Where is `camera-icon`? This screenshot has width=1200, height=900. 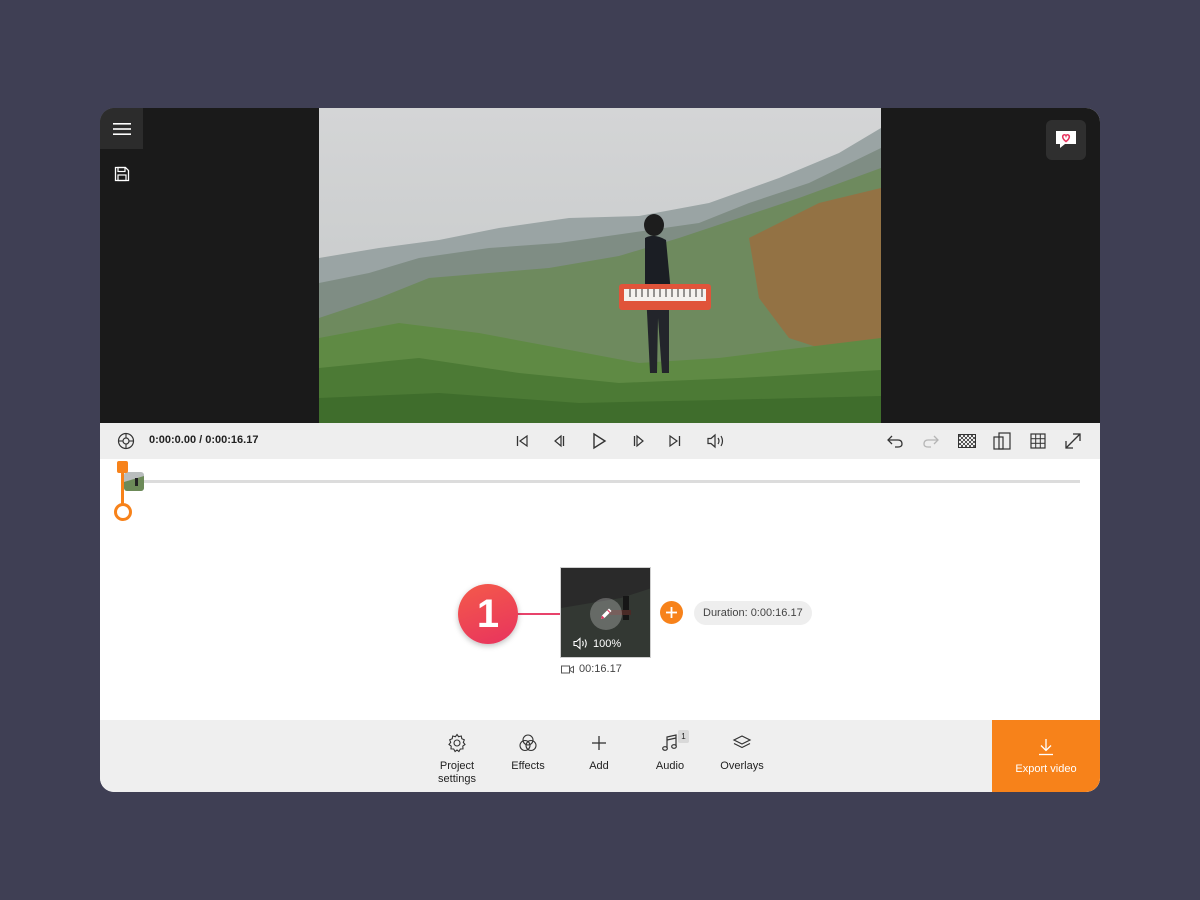 camera-icon is located at coordinates (567, 669).